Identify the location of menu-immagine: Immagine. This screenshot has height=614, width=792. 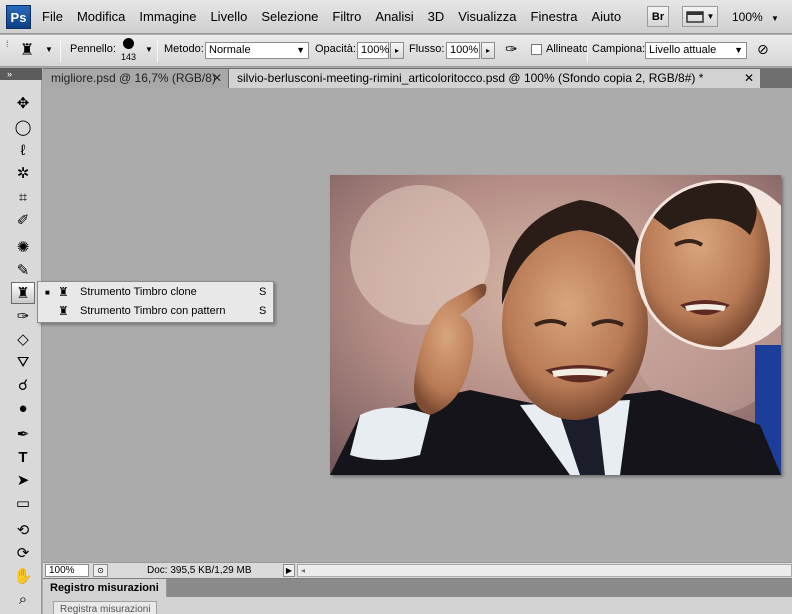
(167, 16).